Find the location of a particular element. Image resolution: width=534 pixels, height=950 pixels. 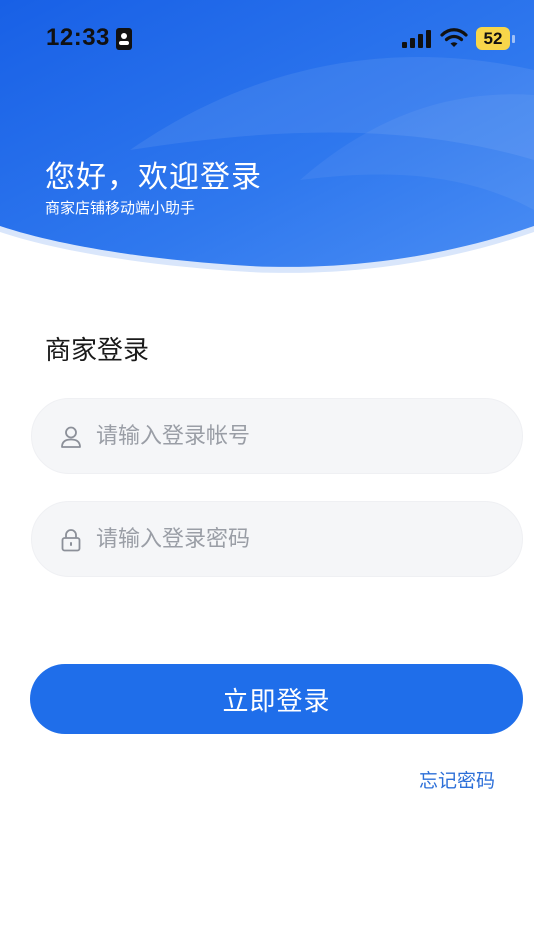

wifi-icon is located at coordinates (454, 37).